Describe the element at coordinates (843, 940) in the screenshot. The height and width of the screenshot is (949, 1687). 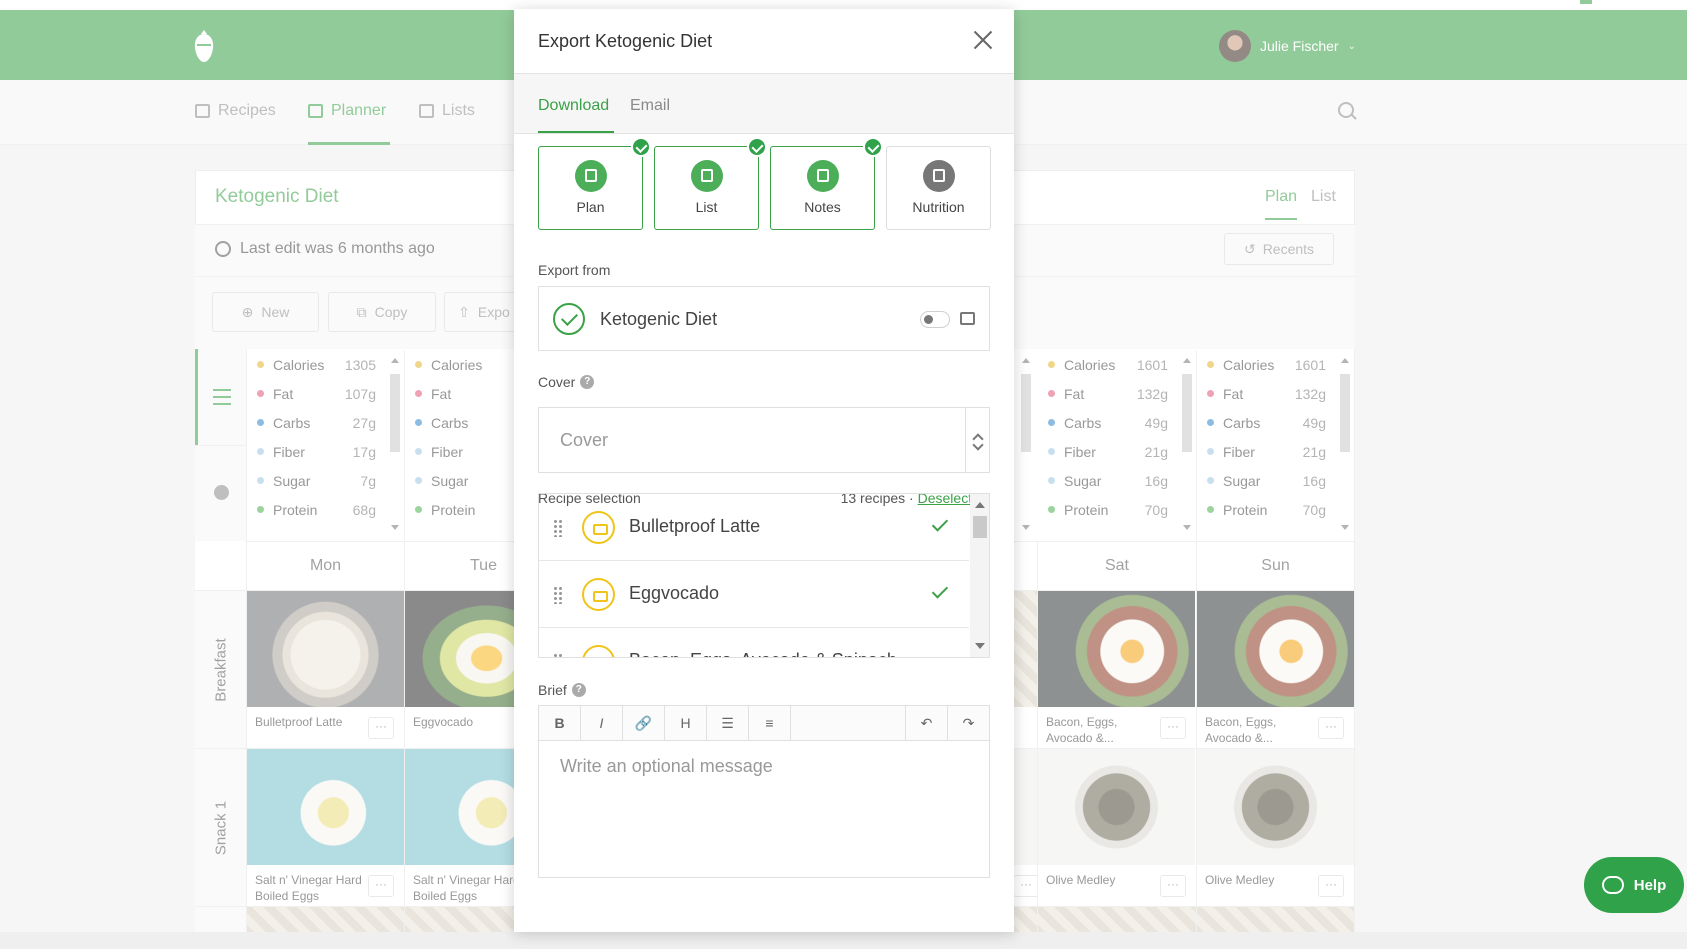
I see `bottom-strip` at that location.